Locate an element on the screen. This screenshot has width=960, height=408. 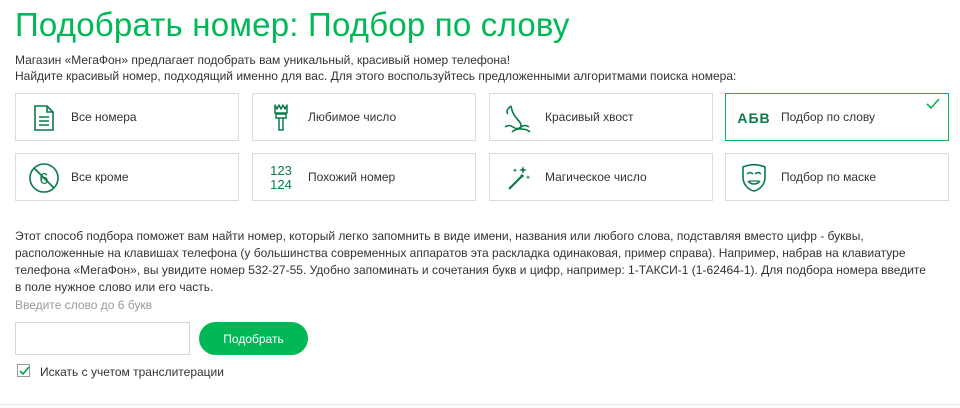
method-label: Подбор по маске is located at coordinates (829, 177).